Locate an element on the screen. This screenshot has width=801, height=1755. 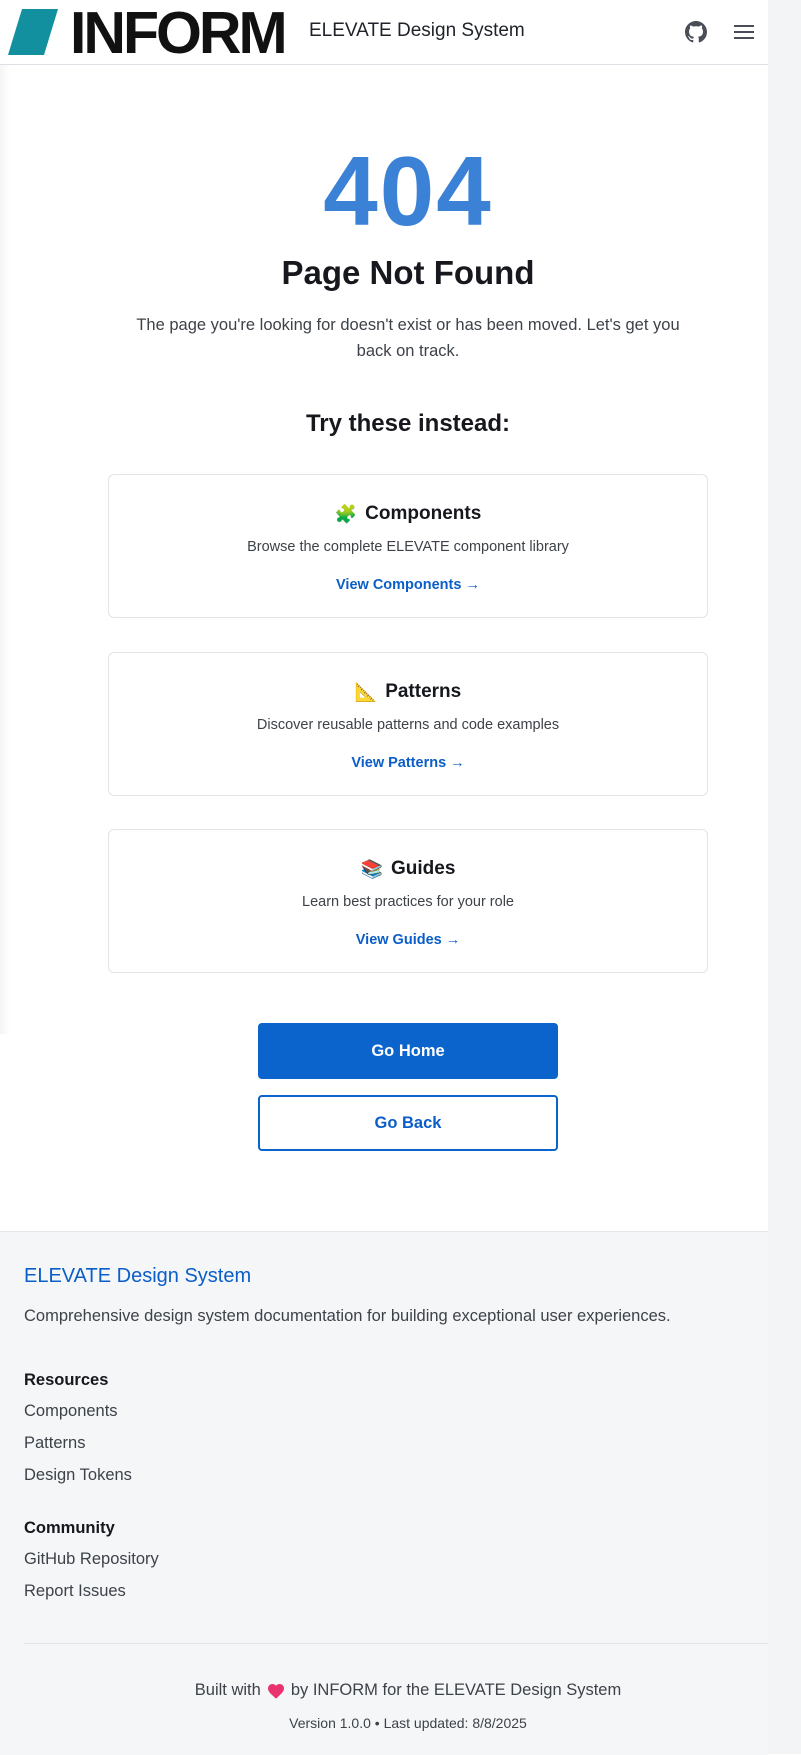
footer-link-patterns: Patterns is located at coordinates (54, 1443).